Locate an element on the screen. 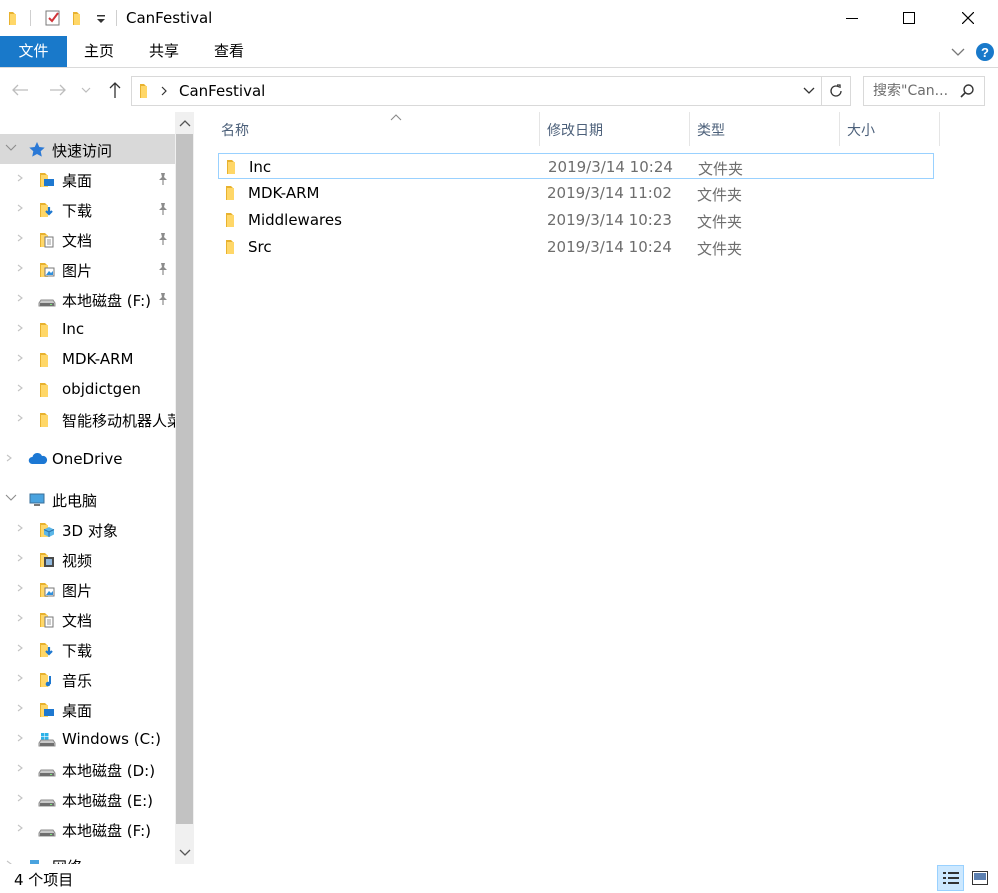  file-name: Middlewares is located at coordinates (295, 220).